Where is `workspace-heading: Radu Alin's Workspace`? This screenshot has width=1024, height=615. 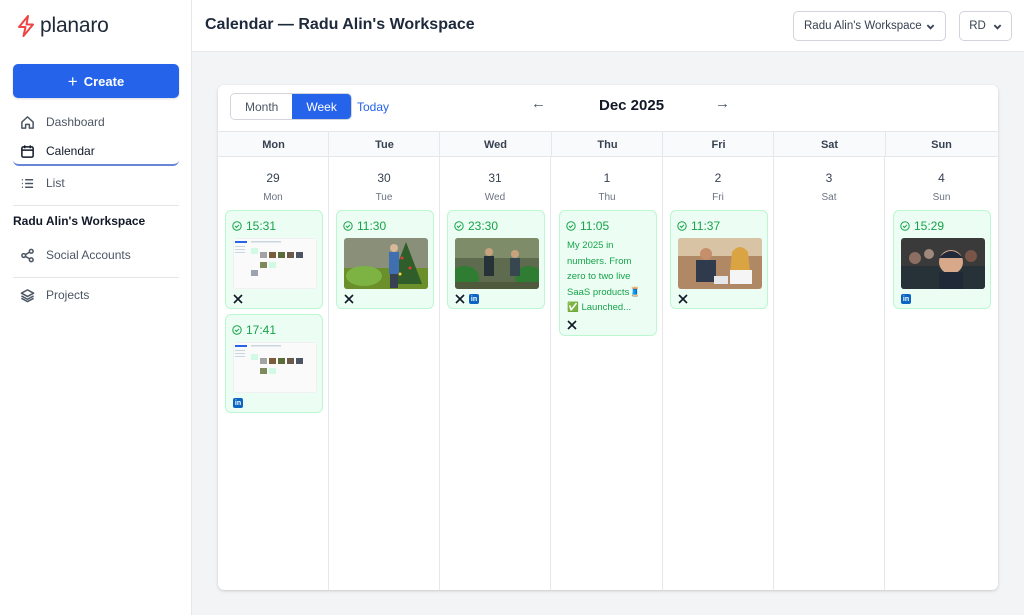 workspace-heading: Radu Alin's Workspace is located at coordinates (79, 221).